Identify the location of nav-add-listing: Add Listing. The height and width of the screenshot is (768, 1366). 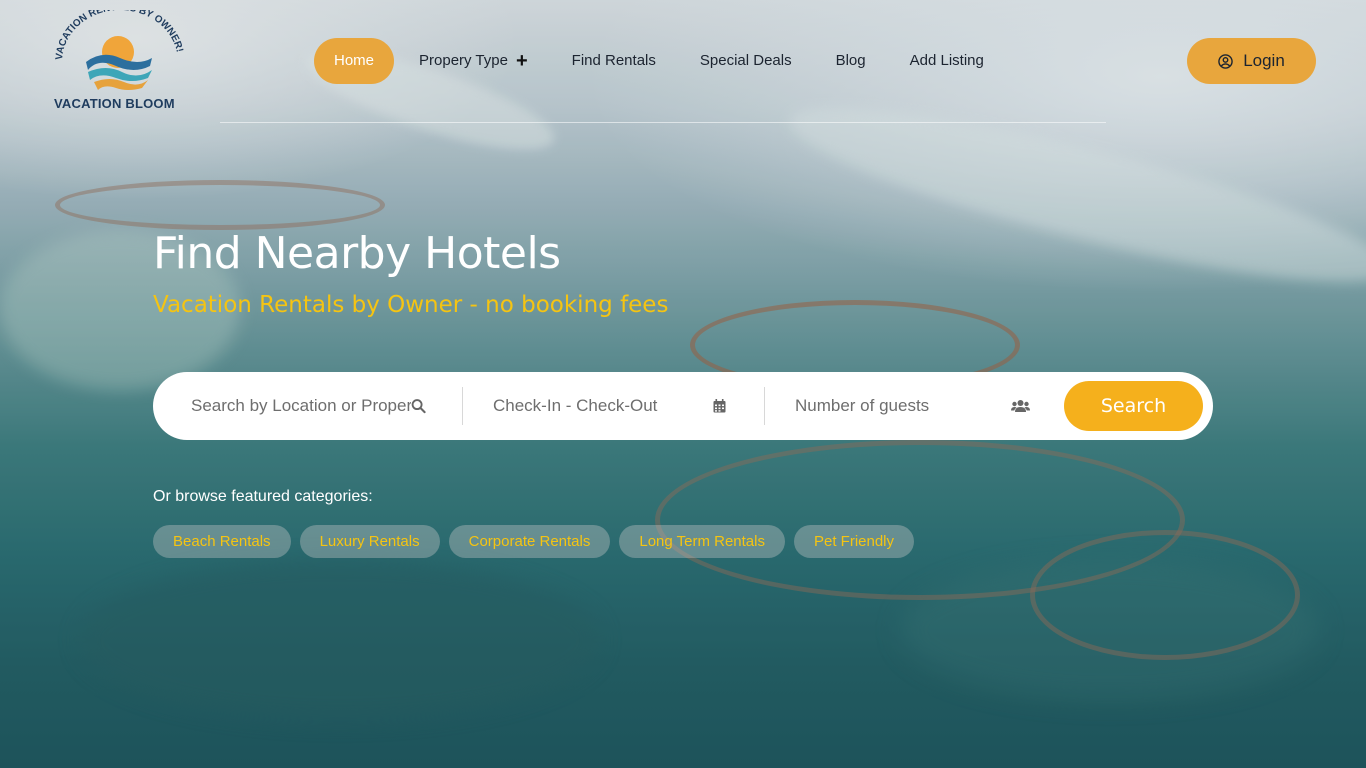
(947, 61).